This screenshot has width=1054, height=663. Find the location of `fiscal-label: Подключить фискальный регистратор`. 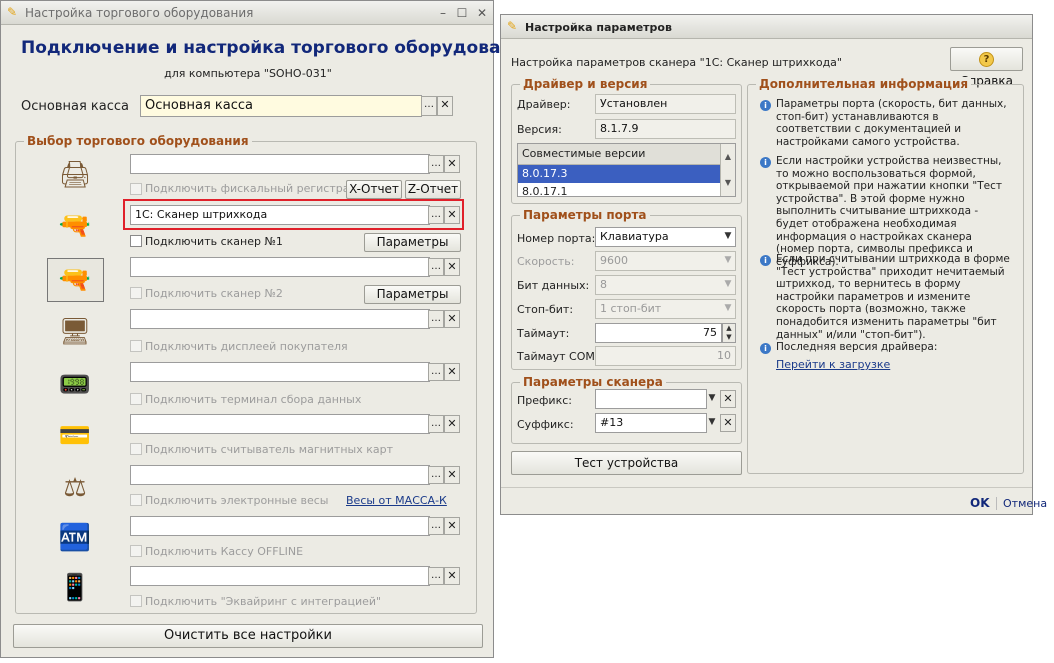

fiscal-label: Подключить фискальный регистратор is located at coordinates (257, 188).